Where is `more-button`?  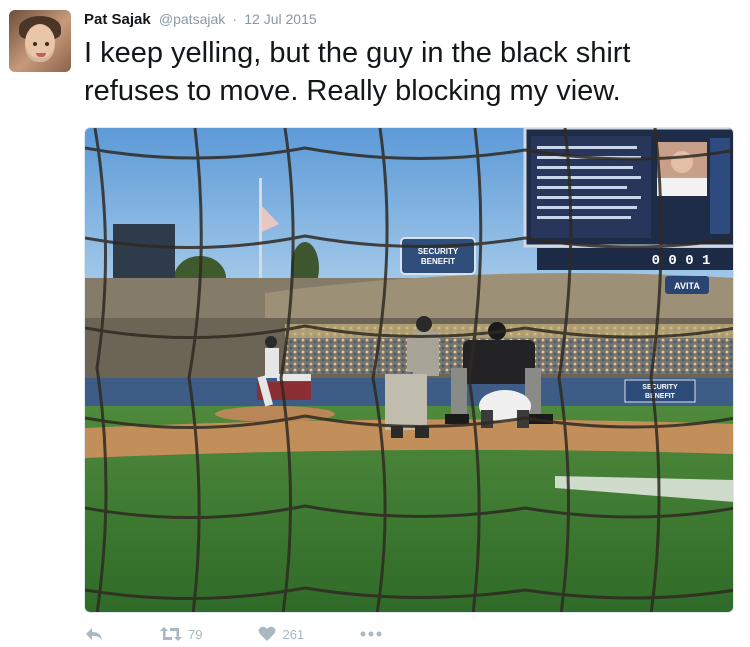 more-button is located at coordinates (371, 634).